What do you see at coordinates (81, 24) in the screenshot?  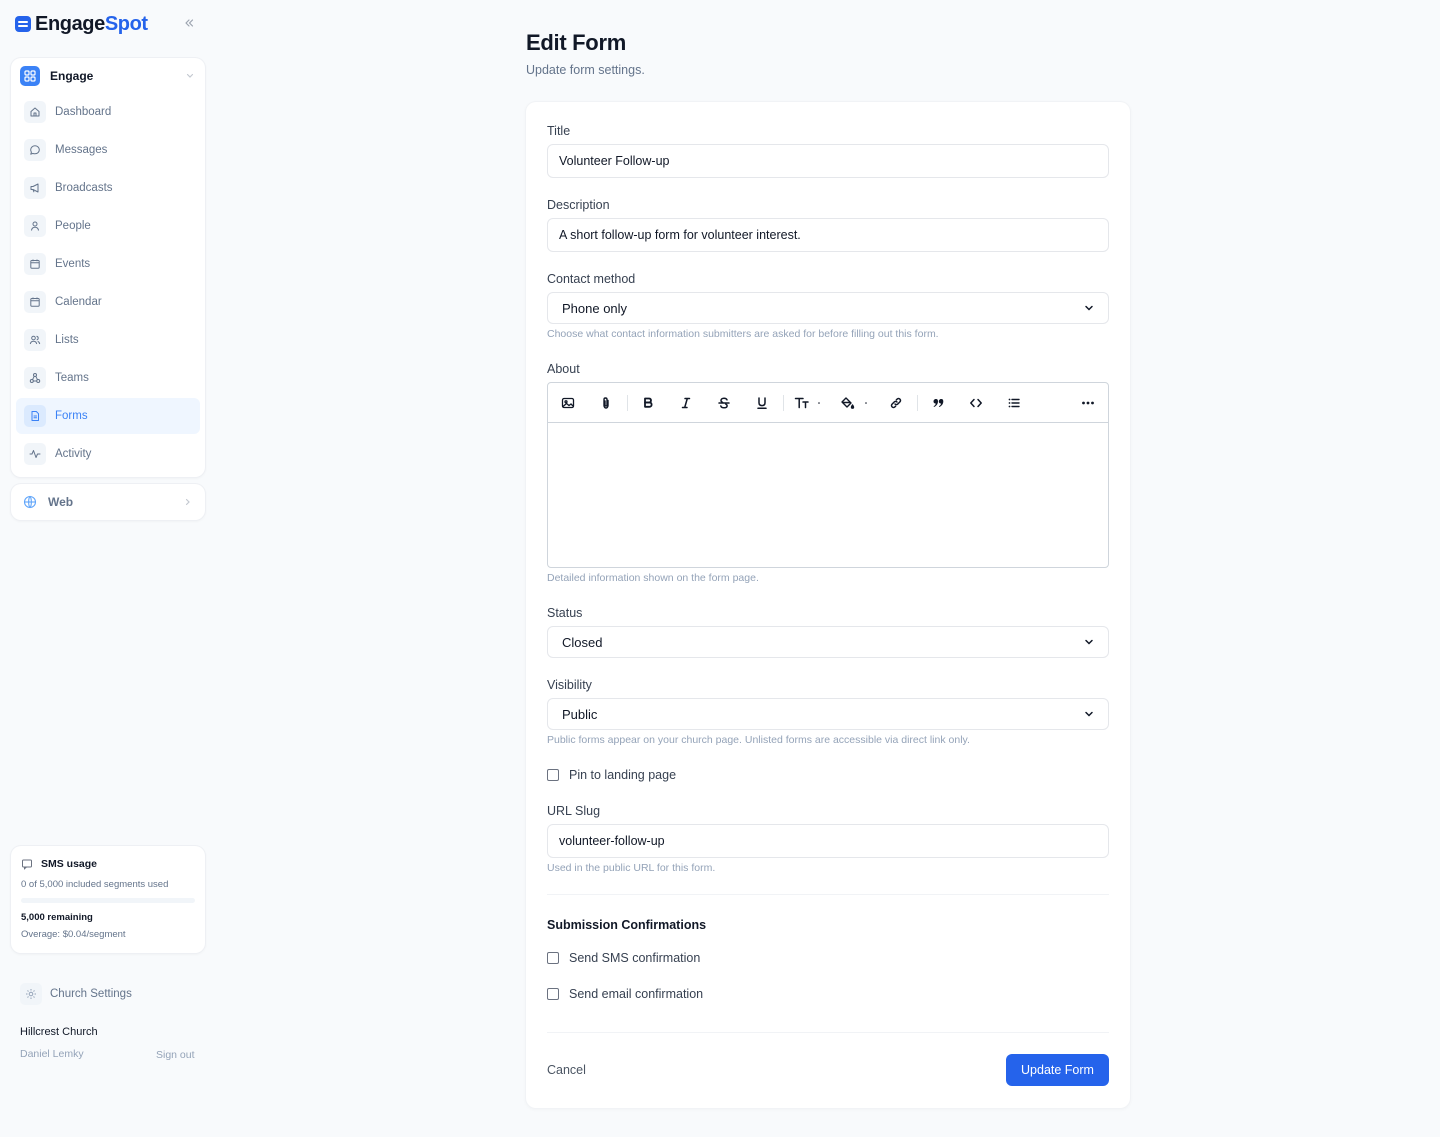 I see `brand-logo: EngageSpot` at bounding box center [81, 24].